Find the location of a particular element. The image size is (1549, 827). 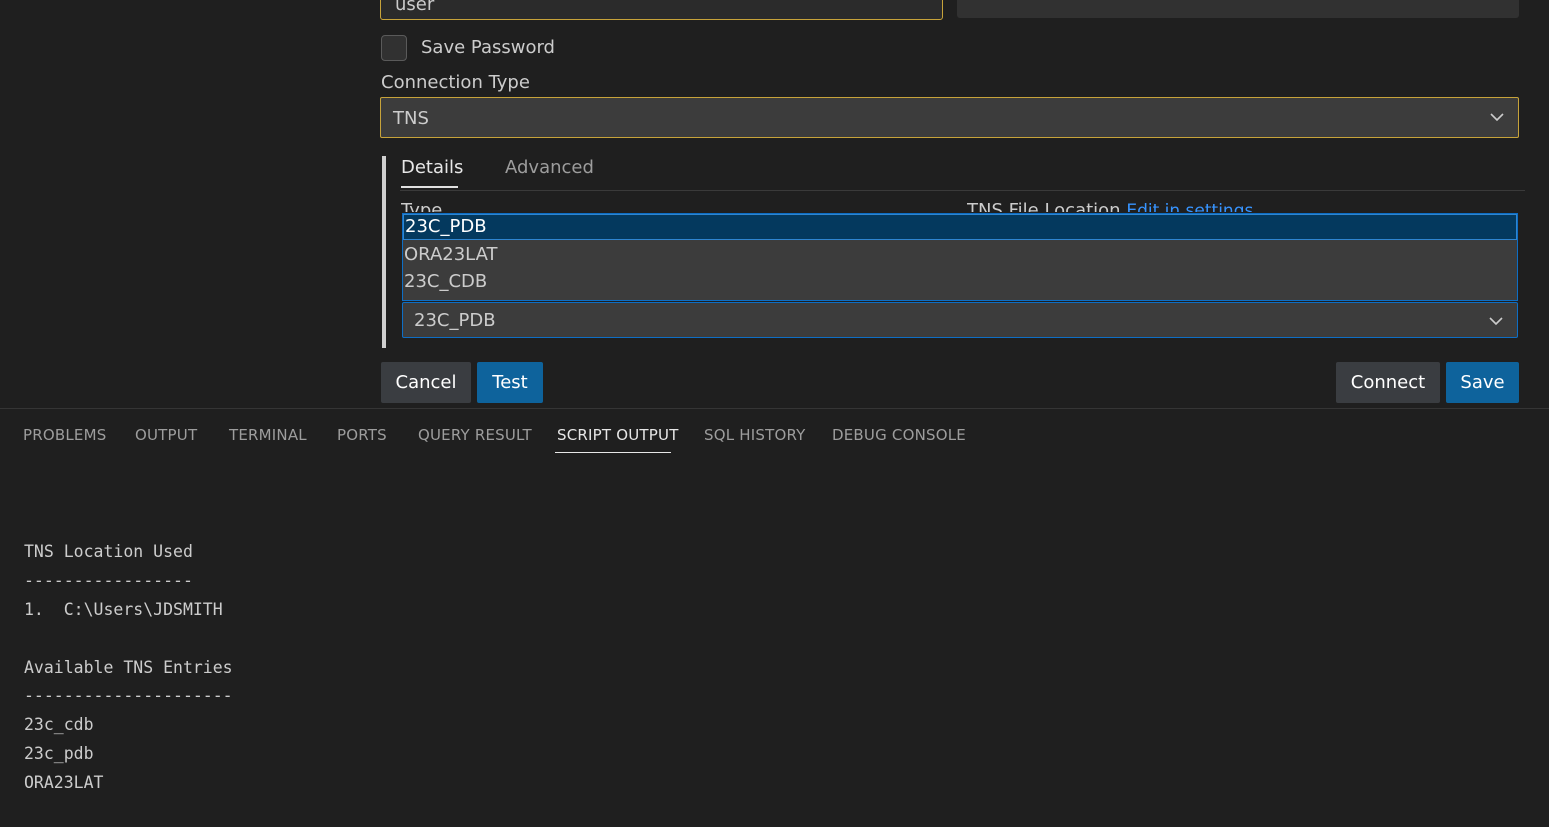

output-line: 23c_pdb is located at coordinates (59, 754).